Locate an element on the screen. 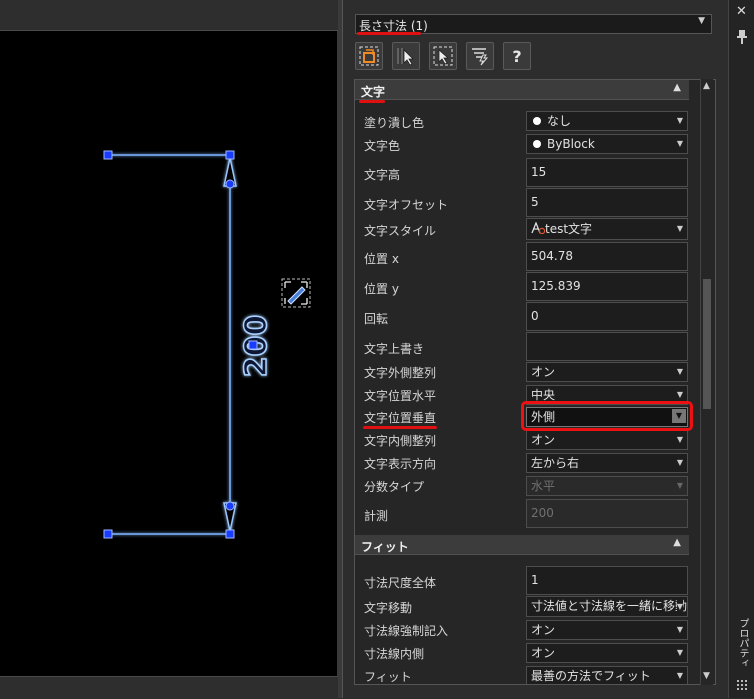  object-type-select: 長さ寸法 (1) ▼ is located at coordinates (533, 24).